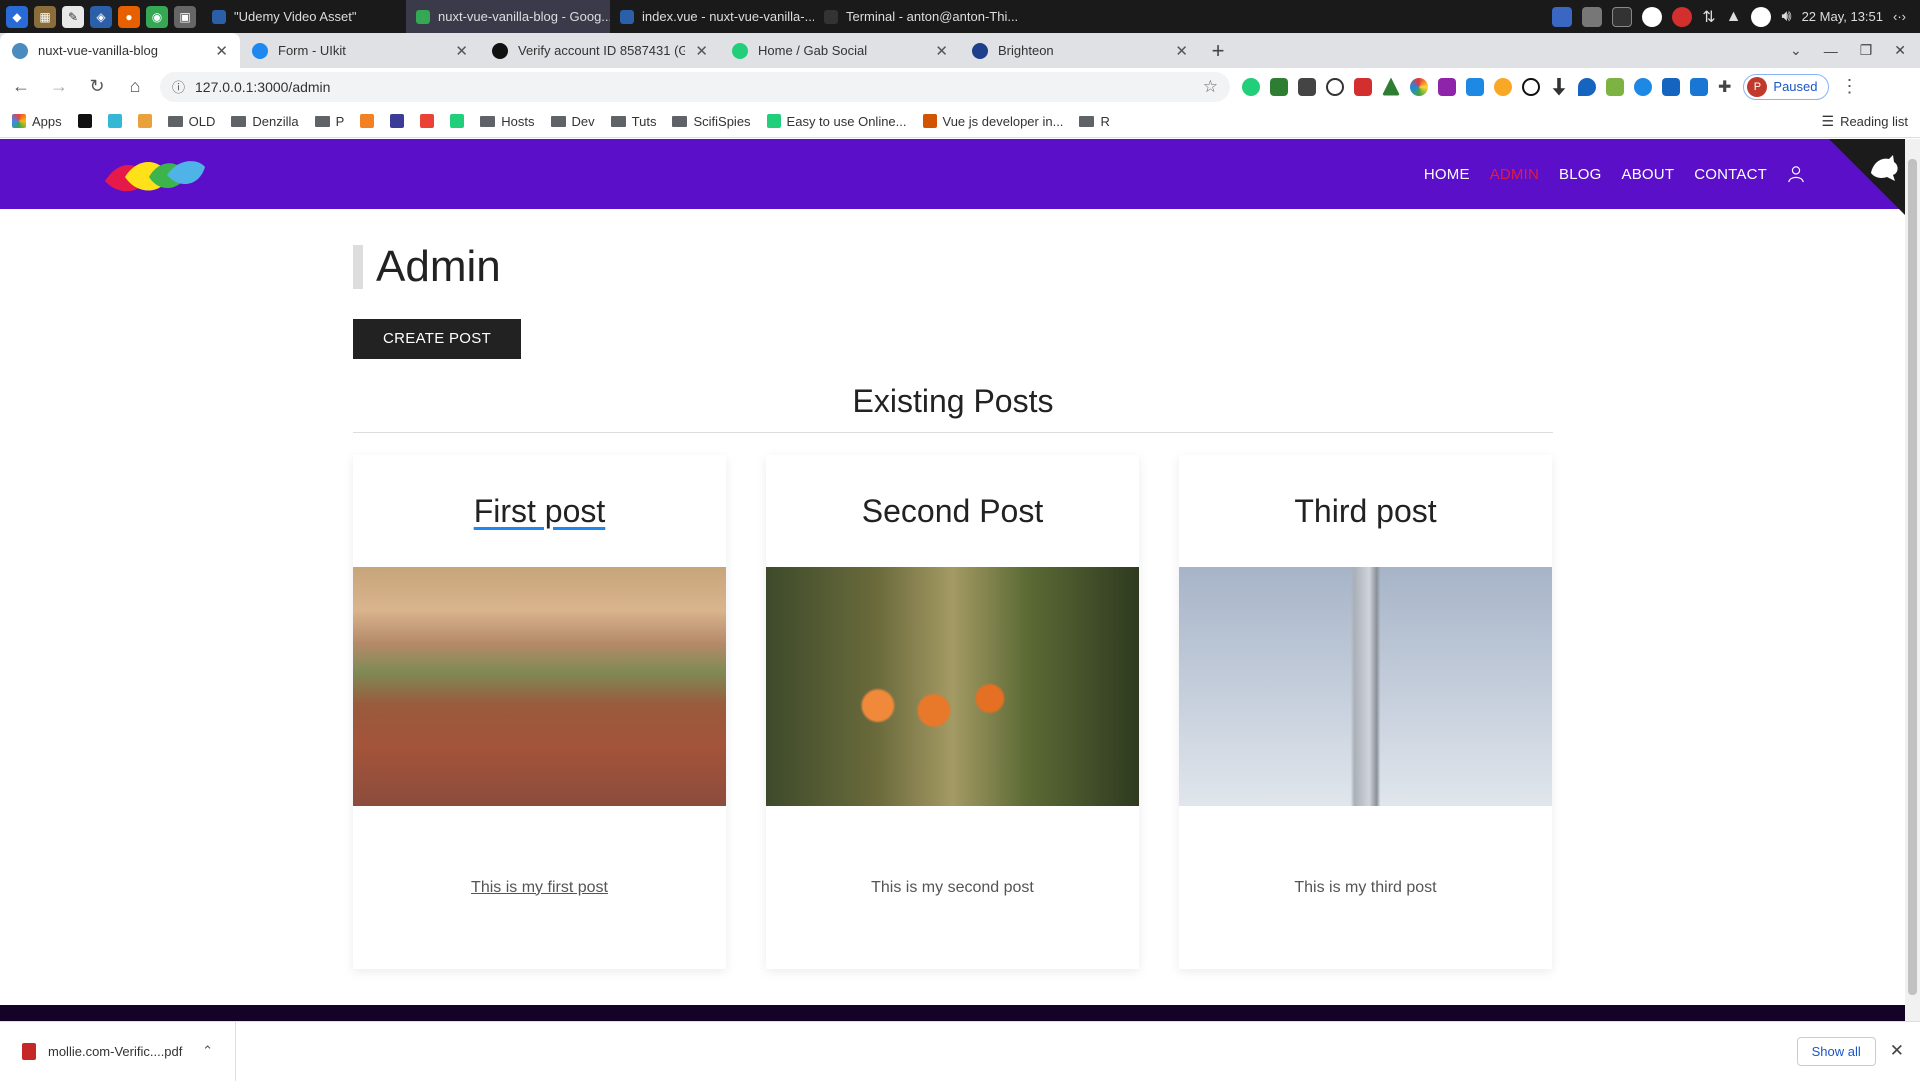  Describe the element at coordinates (1786, 17) in the screenshot. I see `volume-icon: 🔊︎` at that location.